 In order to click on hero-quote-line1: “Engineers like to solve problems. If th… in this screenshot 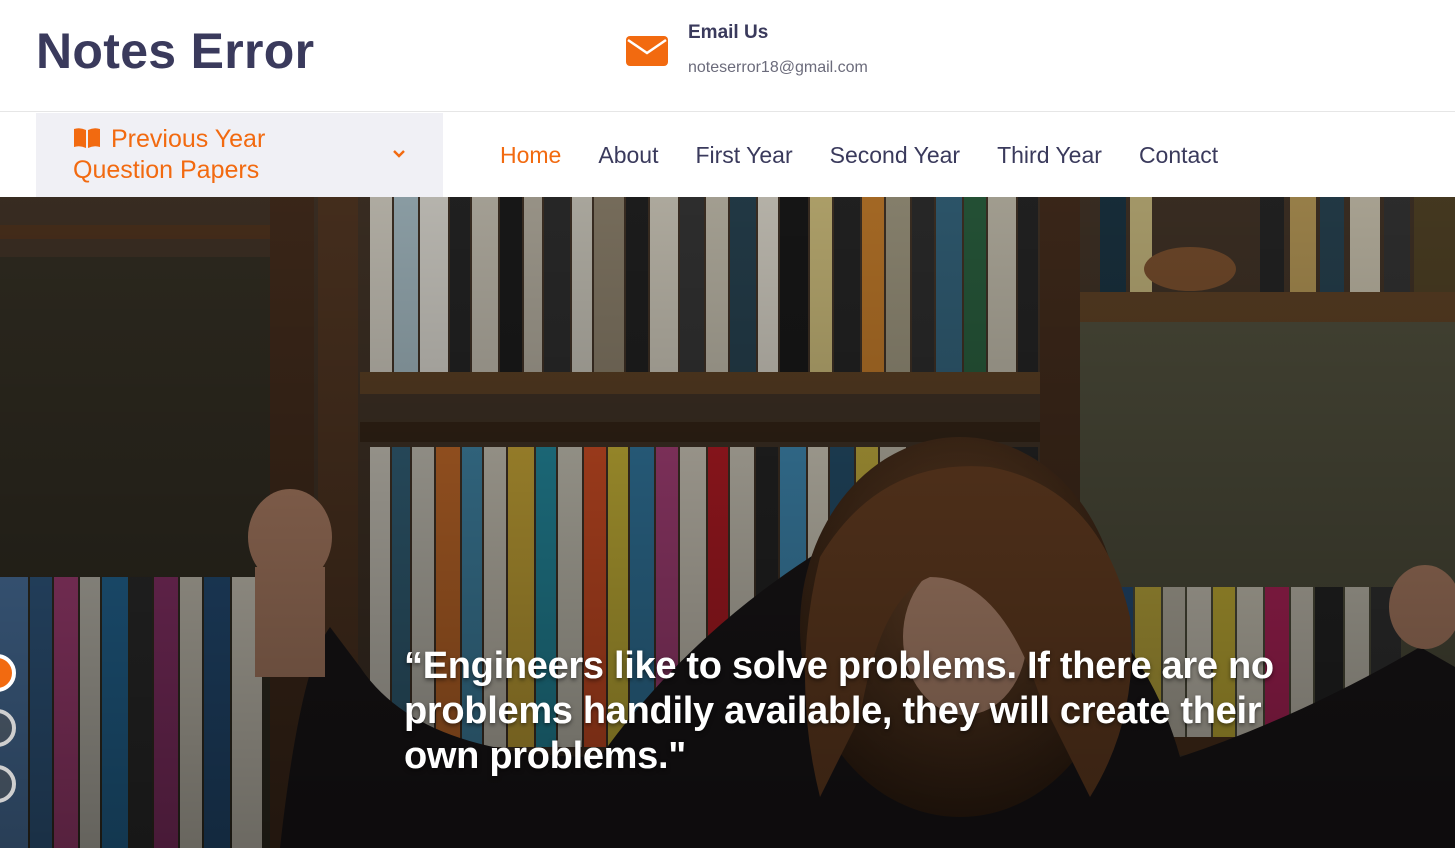, I will do `click(839, 666)`.